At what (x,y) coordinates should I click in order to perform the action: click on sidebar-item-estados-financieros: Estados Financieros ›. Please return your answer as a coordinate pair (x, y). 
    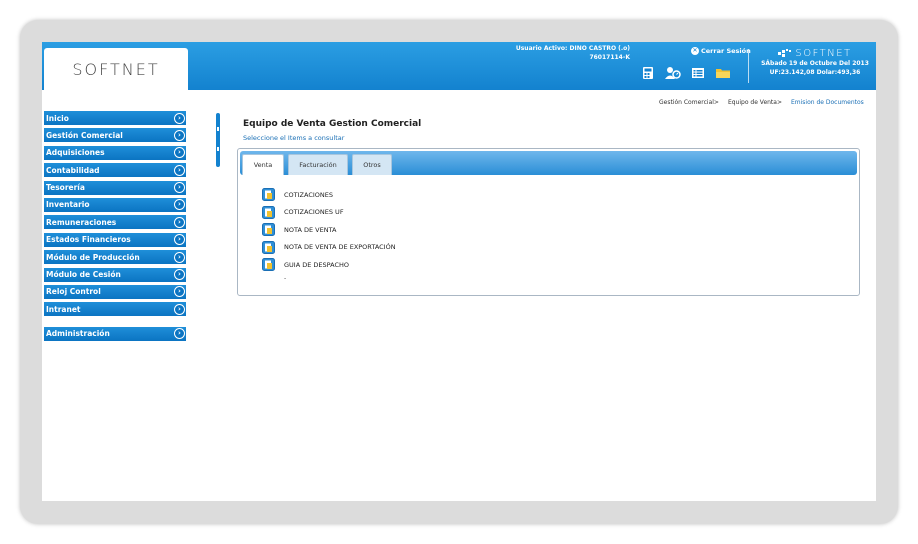
    Looking at the image, I should click on (115, 239).